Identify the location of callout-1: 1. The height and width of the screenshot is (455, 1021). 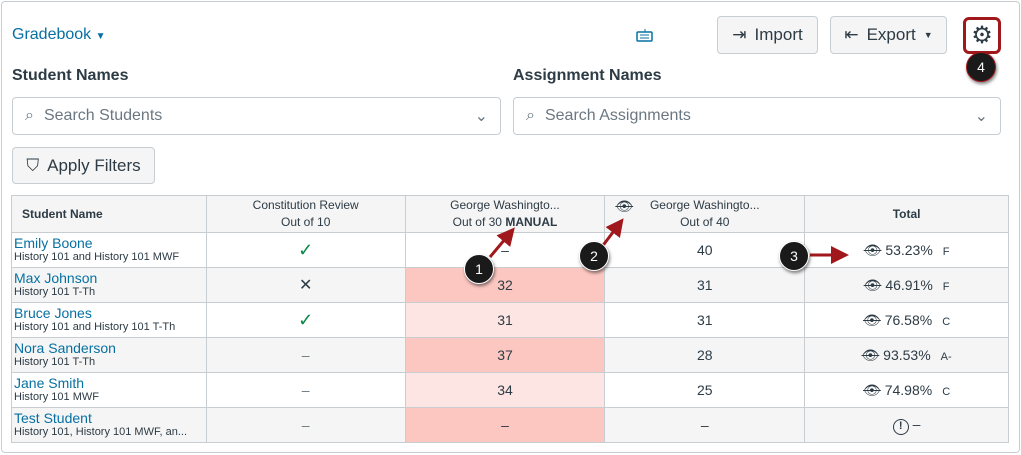
(479, 269).